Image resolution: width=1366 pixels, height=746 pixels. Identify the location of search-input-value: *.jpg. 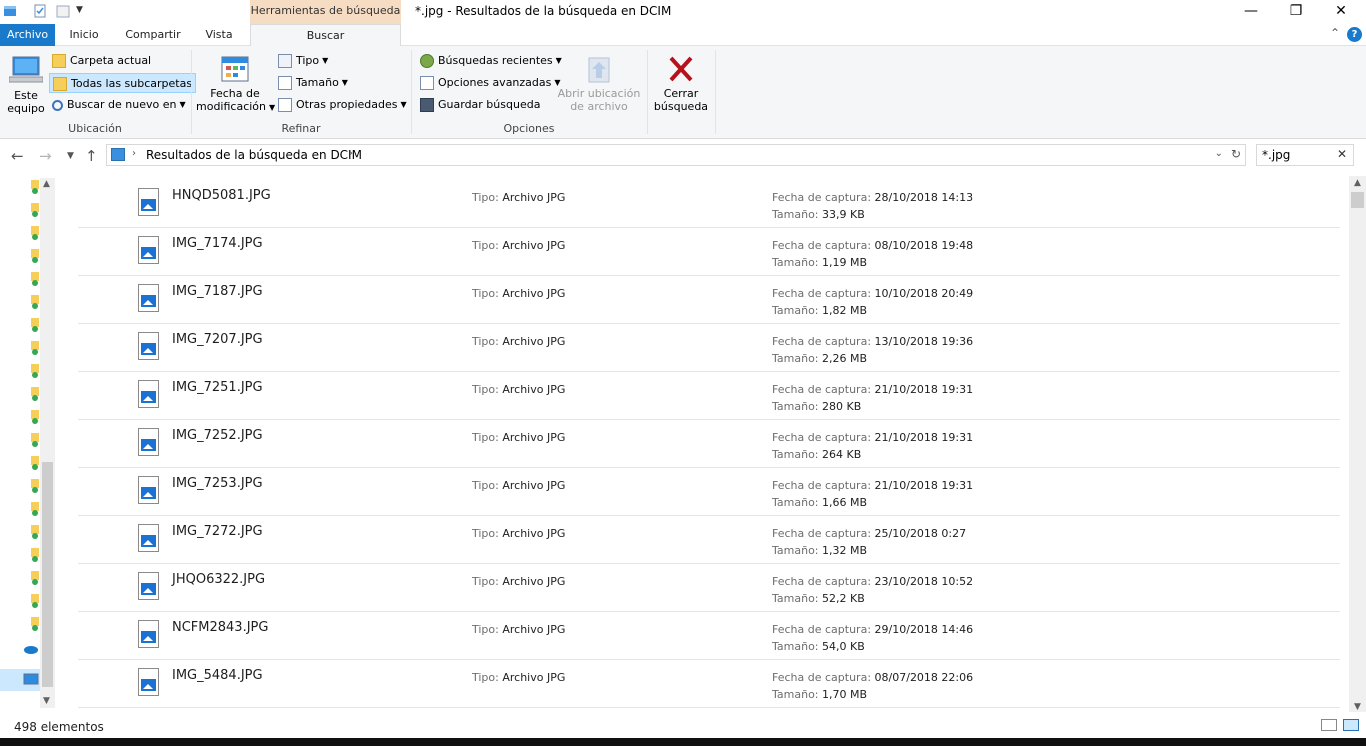
(1276, 155).